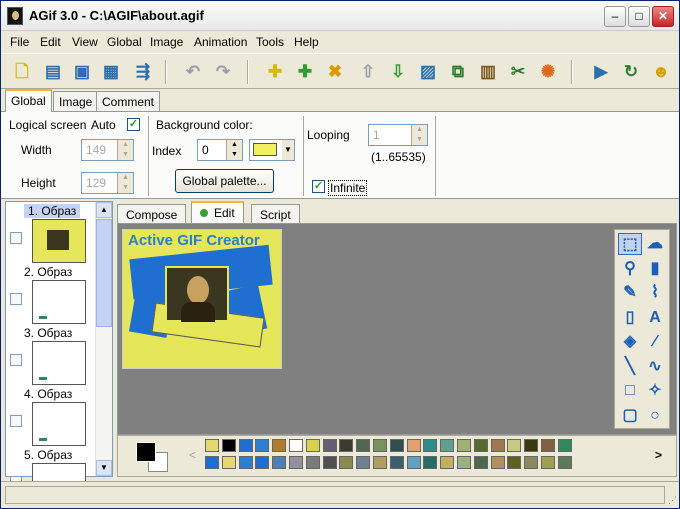 Image resolution: width=680 pixels, height=509 pixels. Describe the element at coordinates (125, 183) in the screenshot. I see `height-spinner: ▲ ▼` at that location.